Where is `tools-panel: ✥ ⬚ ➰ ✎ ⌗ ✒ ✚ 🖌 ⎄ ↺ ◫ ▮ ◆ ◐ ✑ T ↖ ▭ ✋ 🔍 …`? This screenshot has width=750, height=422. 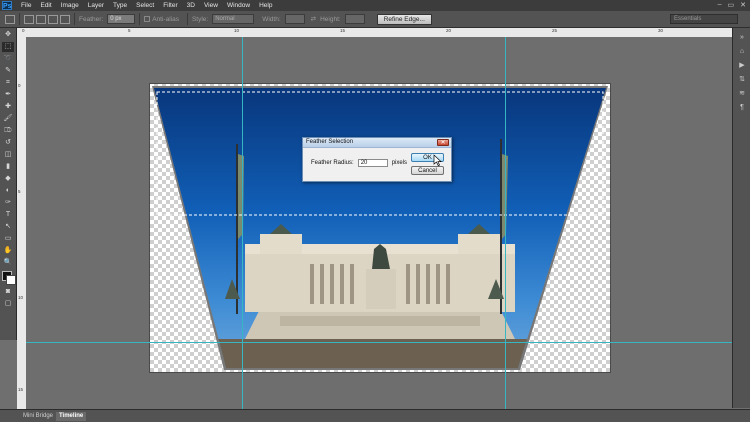 tools-panel: ✥ ⬚ ➰ ✎ ⌗ ✒ ✚ 🖌 ⎄ ↺ ◫ ▮ ◆ ◐ ✑ T ↖ ▭ ✋ 🔍 … is located at coordinates (8, 184).